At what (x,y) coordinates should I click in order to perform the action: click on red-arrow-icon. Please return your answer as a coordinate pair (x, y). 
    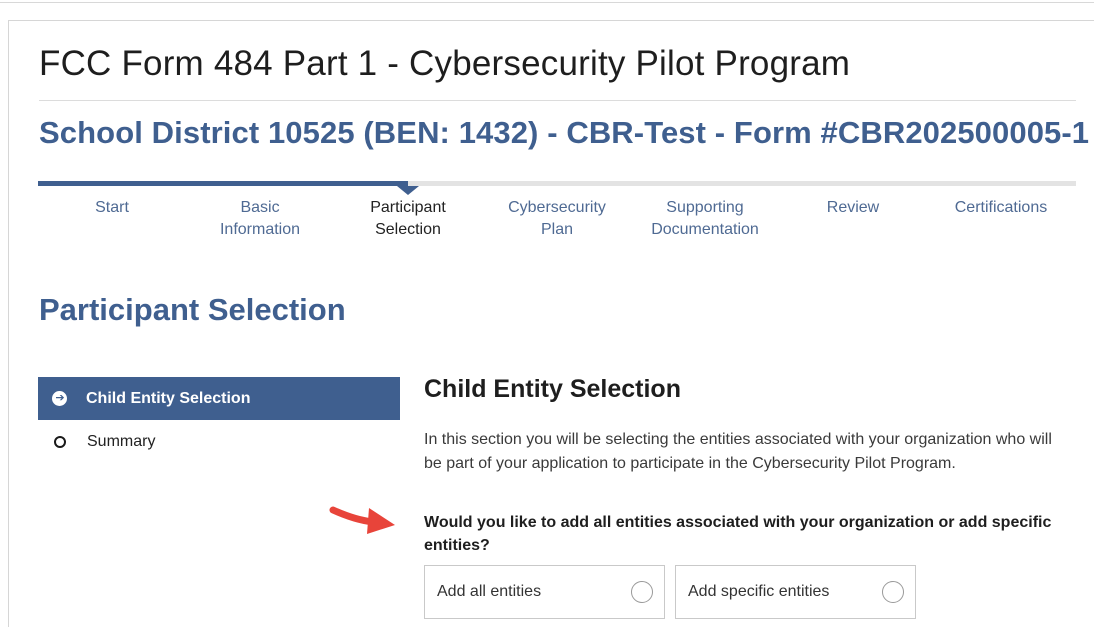
    Looking at the image, I should click on (362, 520).